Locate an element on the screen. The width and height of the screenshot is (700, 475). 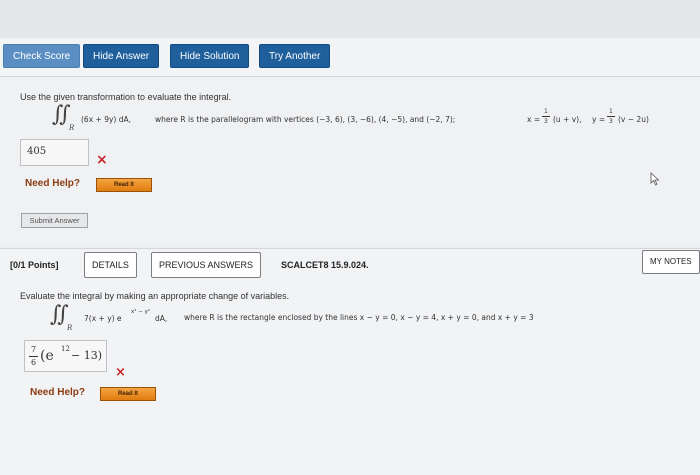
check-score-button: Check Score is located at coordinates (42, 56).